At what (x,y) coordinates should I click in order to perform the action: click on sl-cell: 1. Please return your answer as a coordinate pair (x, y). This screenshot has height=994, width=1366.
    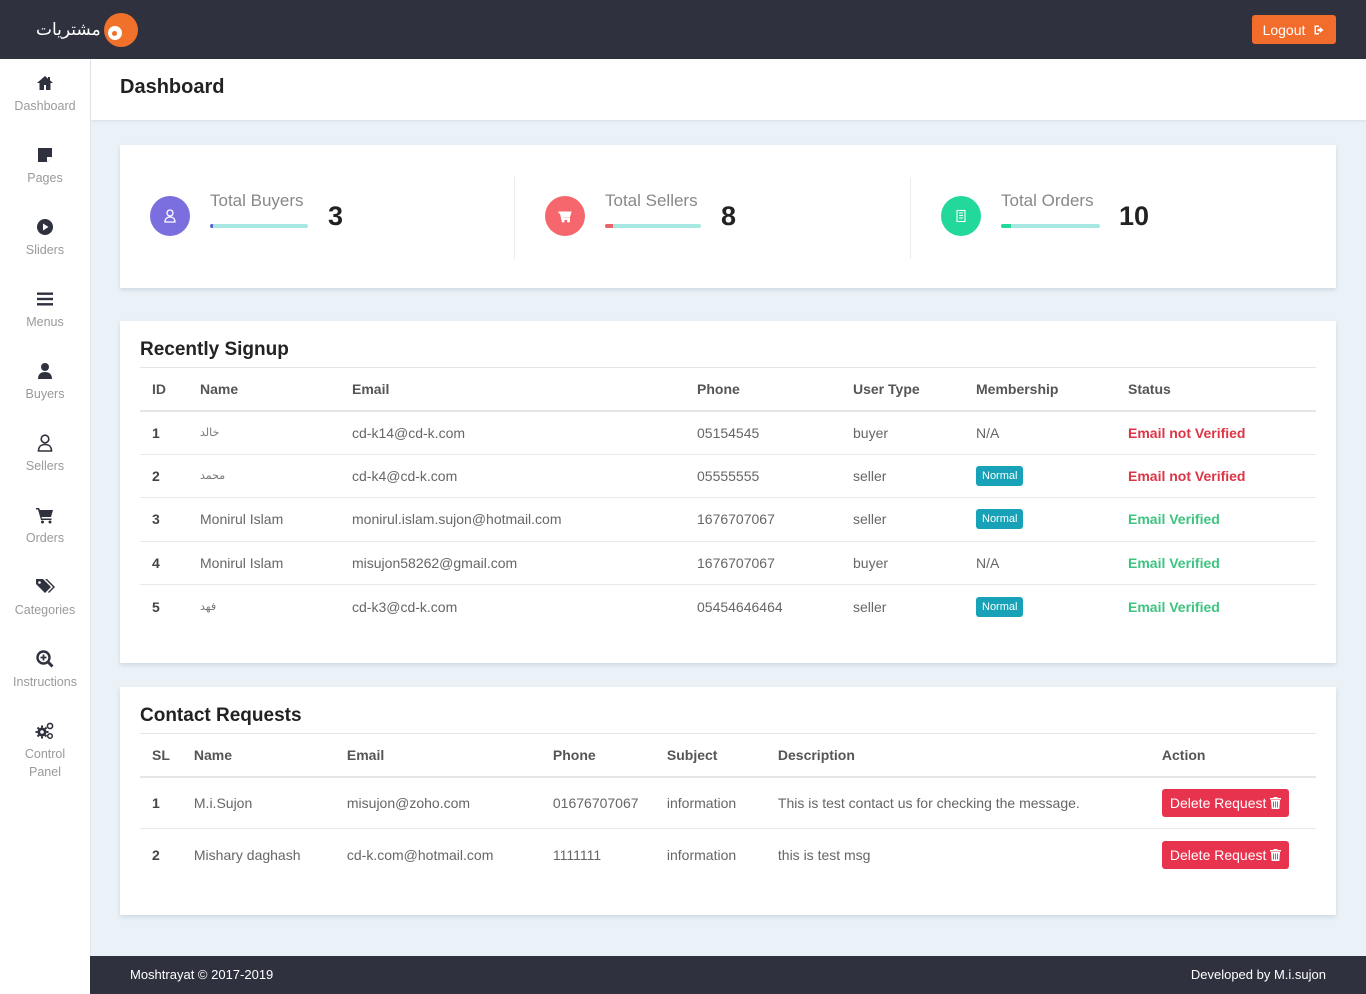
    Looking at the image, I should click on (161, 802).